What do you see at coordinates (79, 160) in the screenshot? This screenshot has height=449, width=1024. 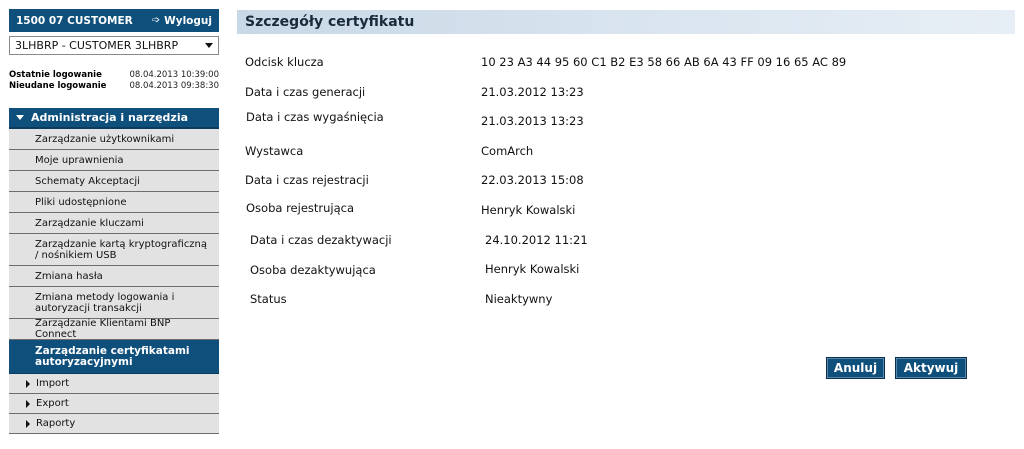 I see `sidebar-item-label: Moje uprawnienia` at bounding box center [79, 160].